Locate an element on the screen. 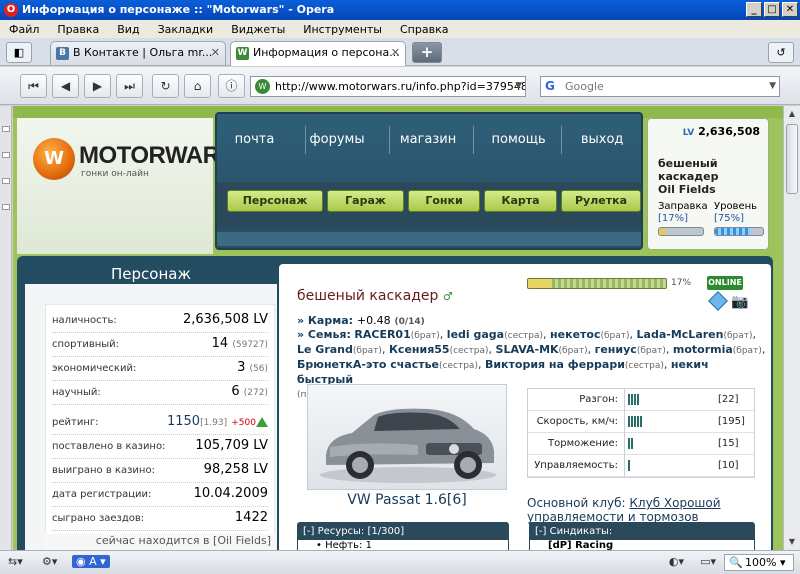 The width and height of the screenshot is (800, 574). nav-logout: выход is located at coordinates (602, 139).